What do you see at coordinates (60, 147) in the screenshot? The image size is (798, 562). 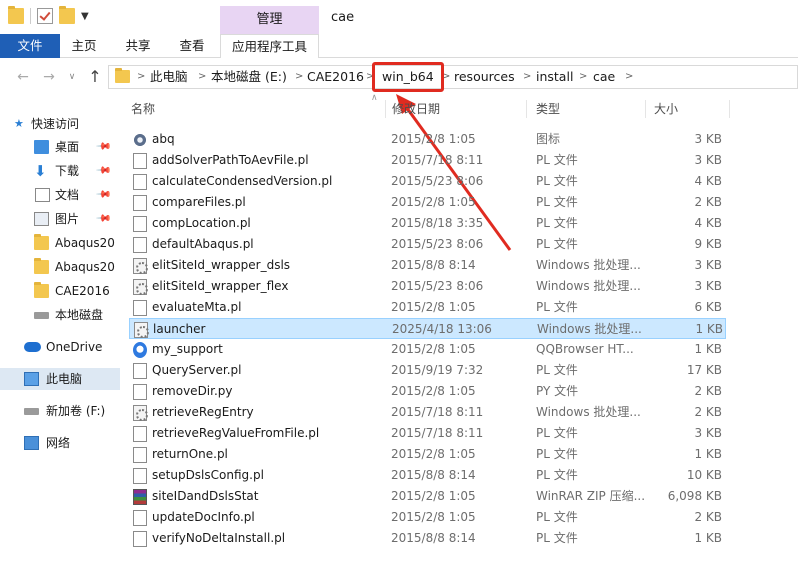 I see `nav-desktop: 桌面 📌` at bounding box center [60, 147].